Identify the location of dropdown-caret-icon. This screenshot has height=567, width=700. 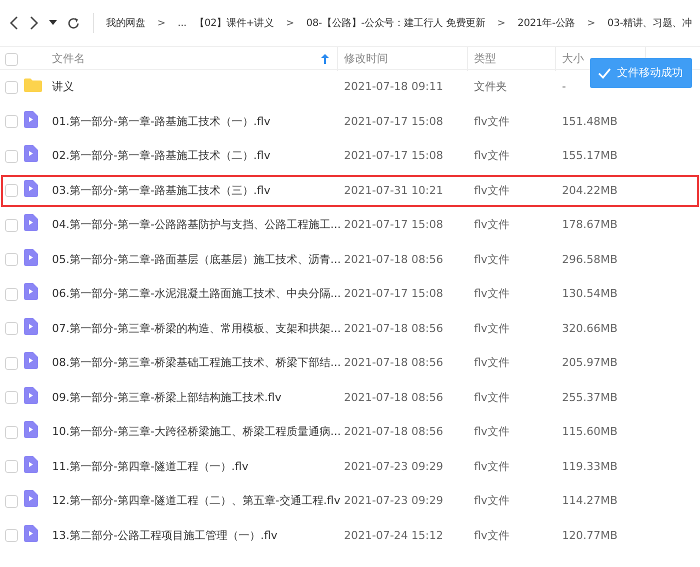
(53, 23).